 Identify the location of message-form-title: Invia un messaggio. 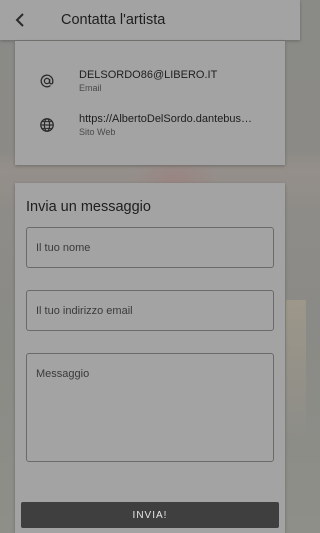
(88, 207).